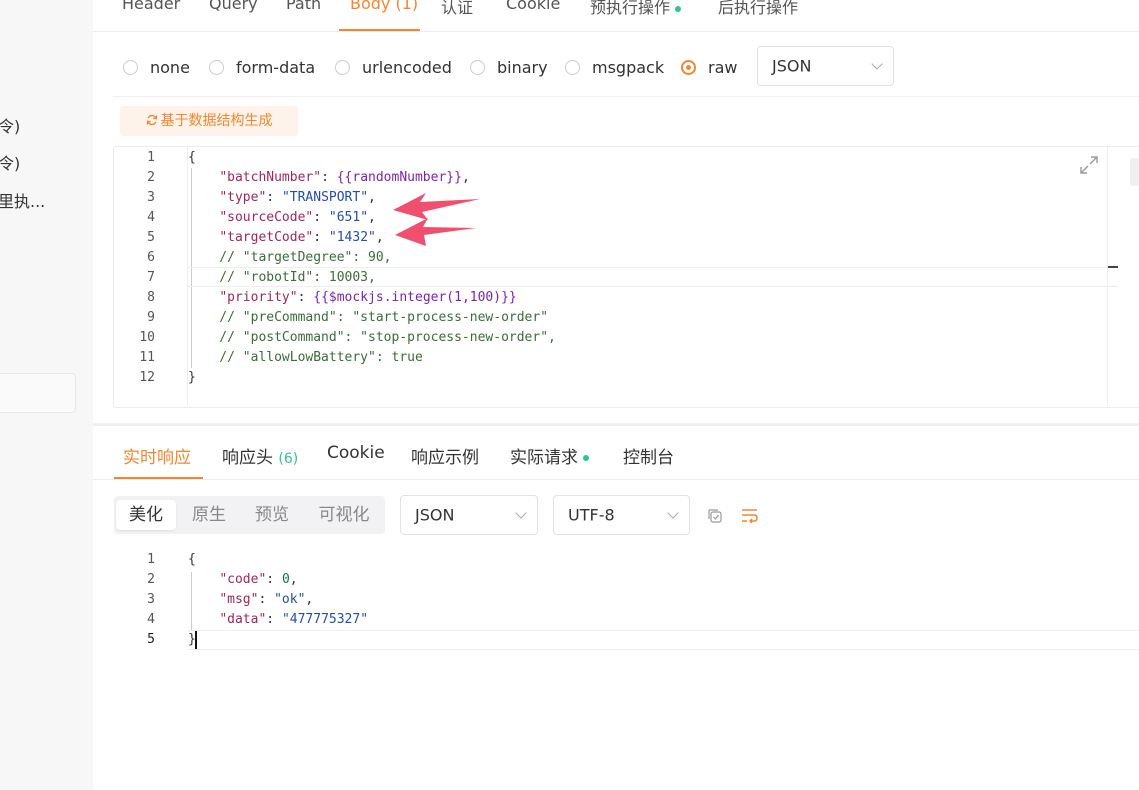 The height and width of the screenshot is (790, 1139). What do you see at coordinates (258, 579) in the screenshot?
I see `code-line: "code": 0,` at bounding box center [258, 579].